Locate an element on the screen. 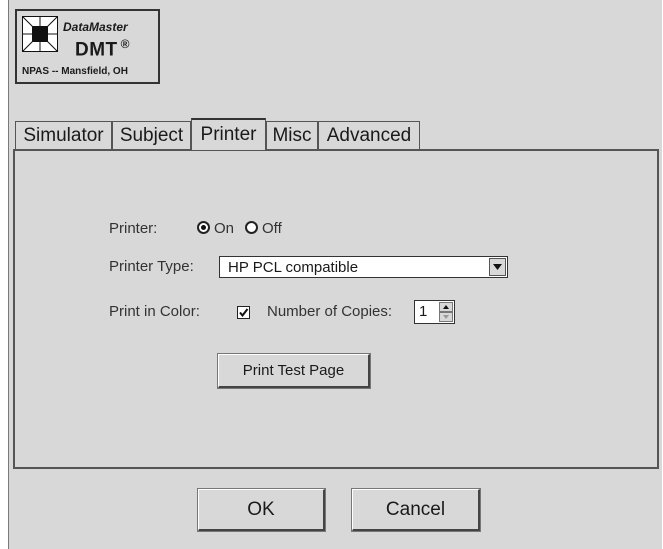 The height and width of the screenshot is (549, 663). number-of-copies-label: Number of Copies: is located at coordinates (330, 311).